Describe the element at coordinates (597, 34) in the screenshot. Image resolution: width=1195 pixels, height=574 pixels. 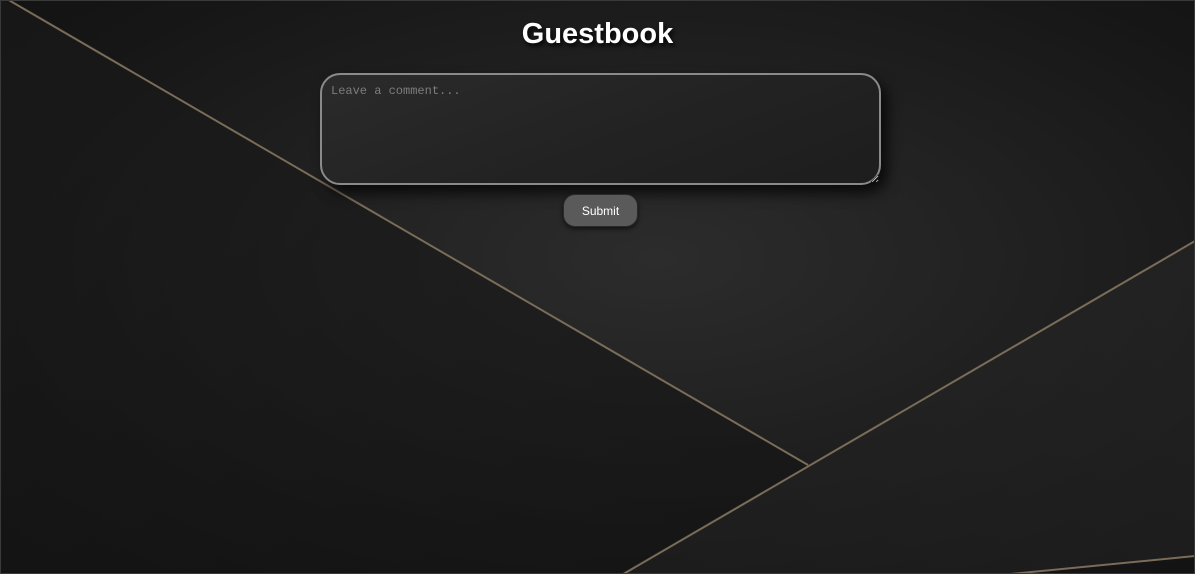
I see `page-title: Guestbook` at that location.